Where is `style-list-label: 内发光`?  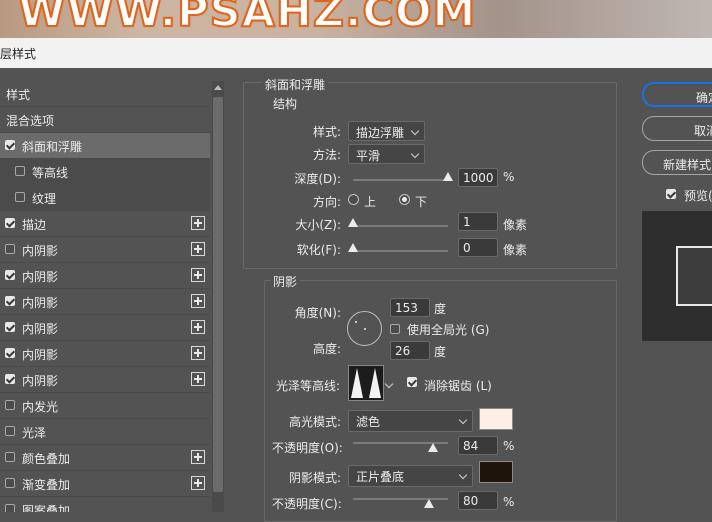 style-list-label: 内发光 is located at coordinates (40, 407).